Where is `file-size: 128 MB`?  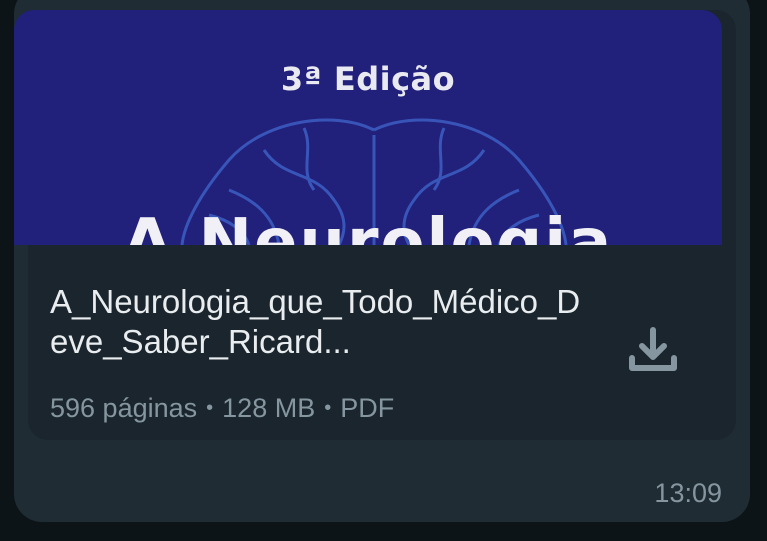 file-size: 128 MB is located at coordinates (269, 408).